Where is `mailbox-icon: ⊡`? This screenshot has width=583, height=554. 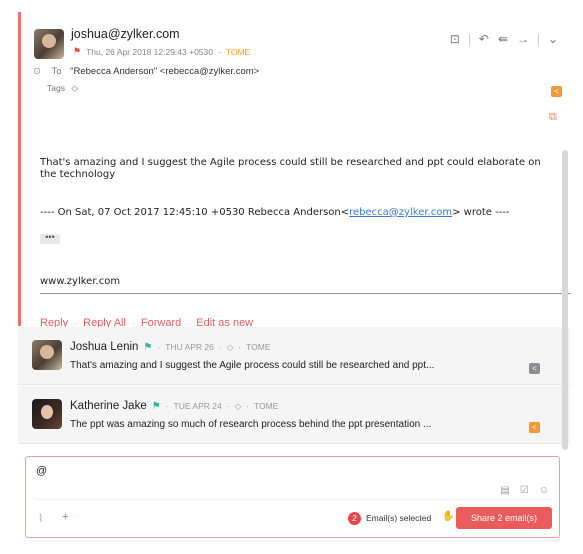 mailbox-icon: ⊡ is located at coordinates (455, 39).